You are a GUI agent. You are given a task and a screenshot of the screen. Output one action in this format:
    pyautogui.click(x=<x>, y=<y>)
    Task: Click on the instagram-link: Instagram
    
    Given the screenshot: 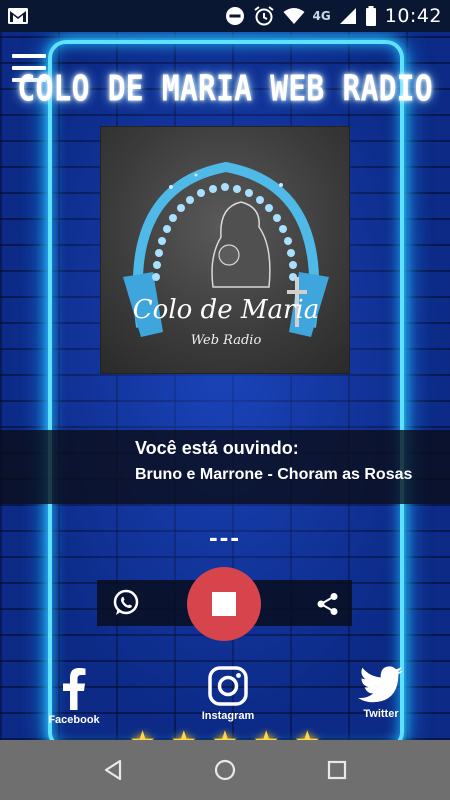 What is the action you would take?
    pyautogui.click(x=228, y=694)
    